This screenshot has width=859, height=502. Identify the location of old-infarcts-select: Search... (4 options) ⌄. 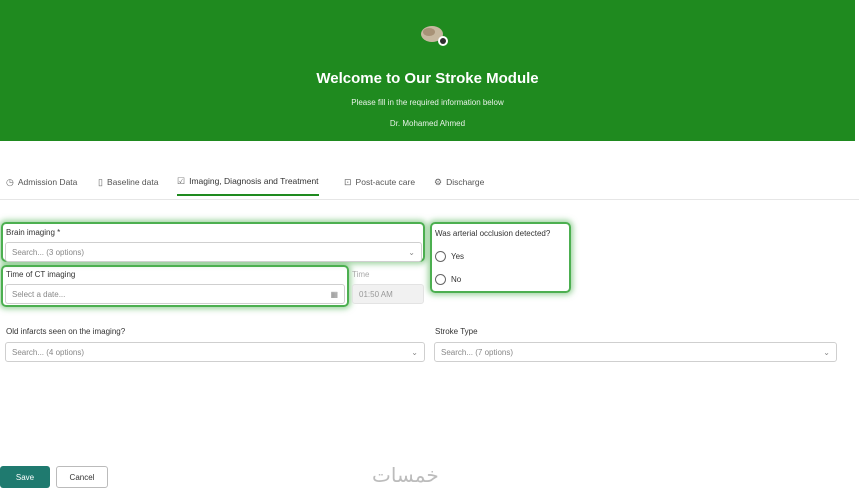
(215, 352).